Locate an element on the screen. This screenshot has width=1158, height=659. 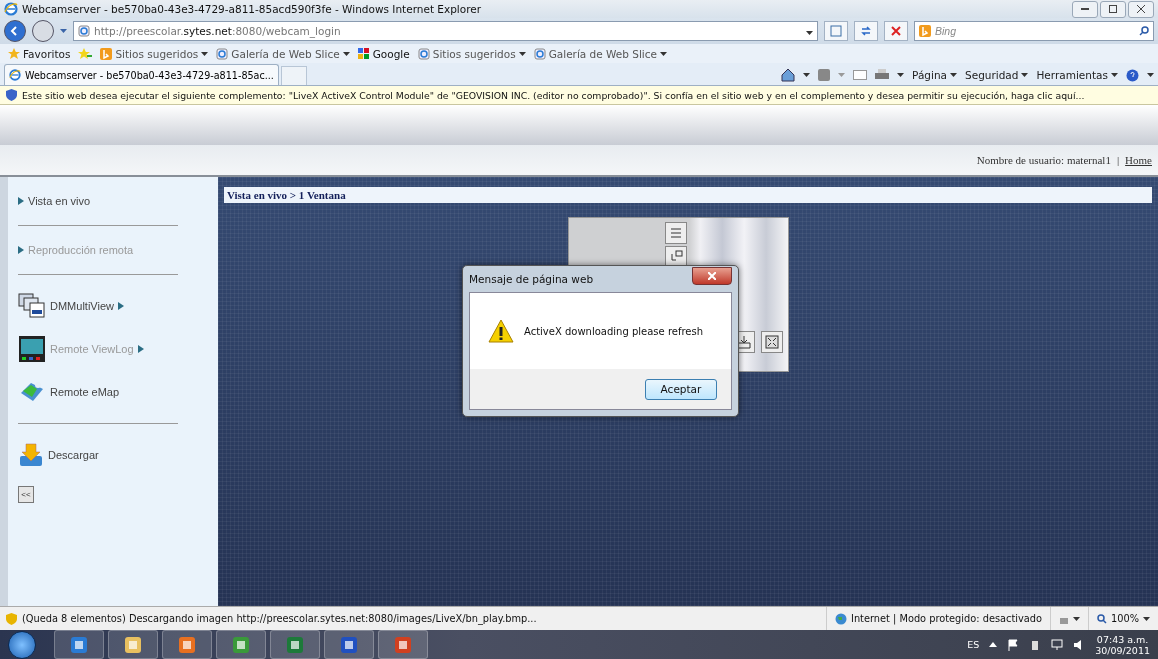
play-icon is located at coordinates (187, 644).